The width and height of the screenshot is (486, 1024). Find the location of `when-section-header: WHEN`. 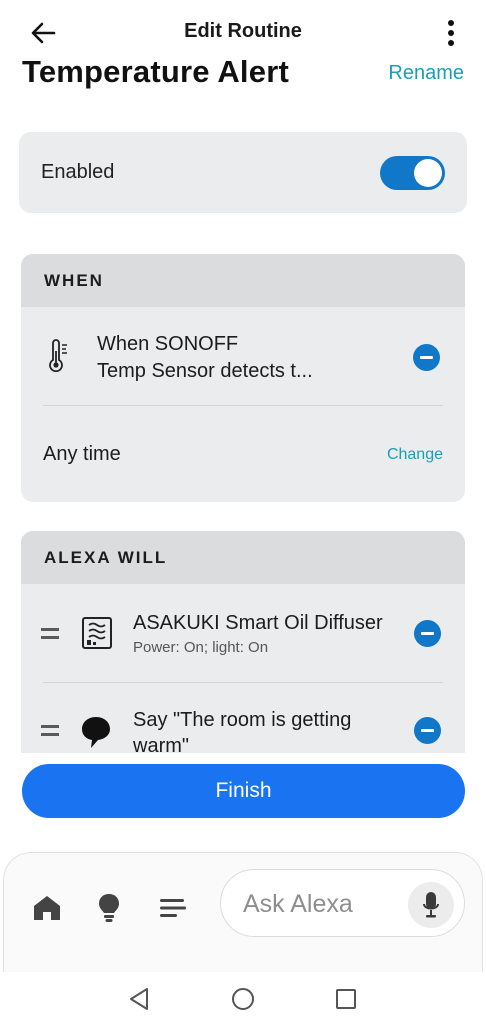

when-section-header: WHEN is located at coordinates (243, 280).